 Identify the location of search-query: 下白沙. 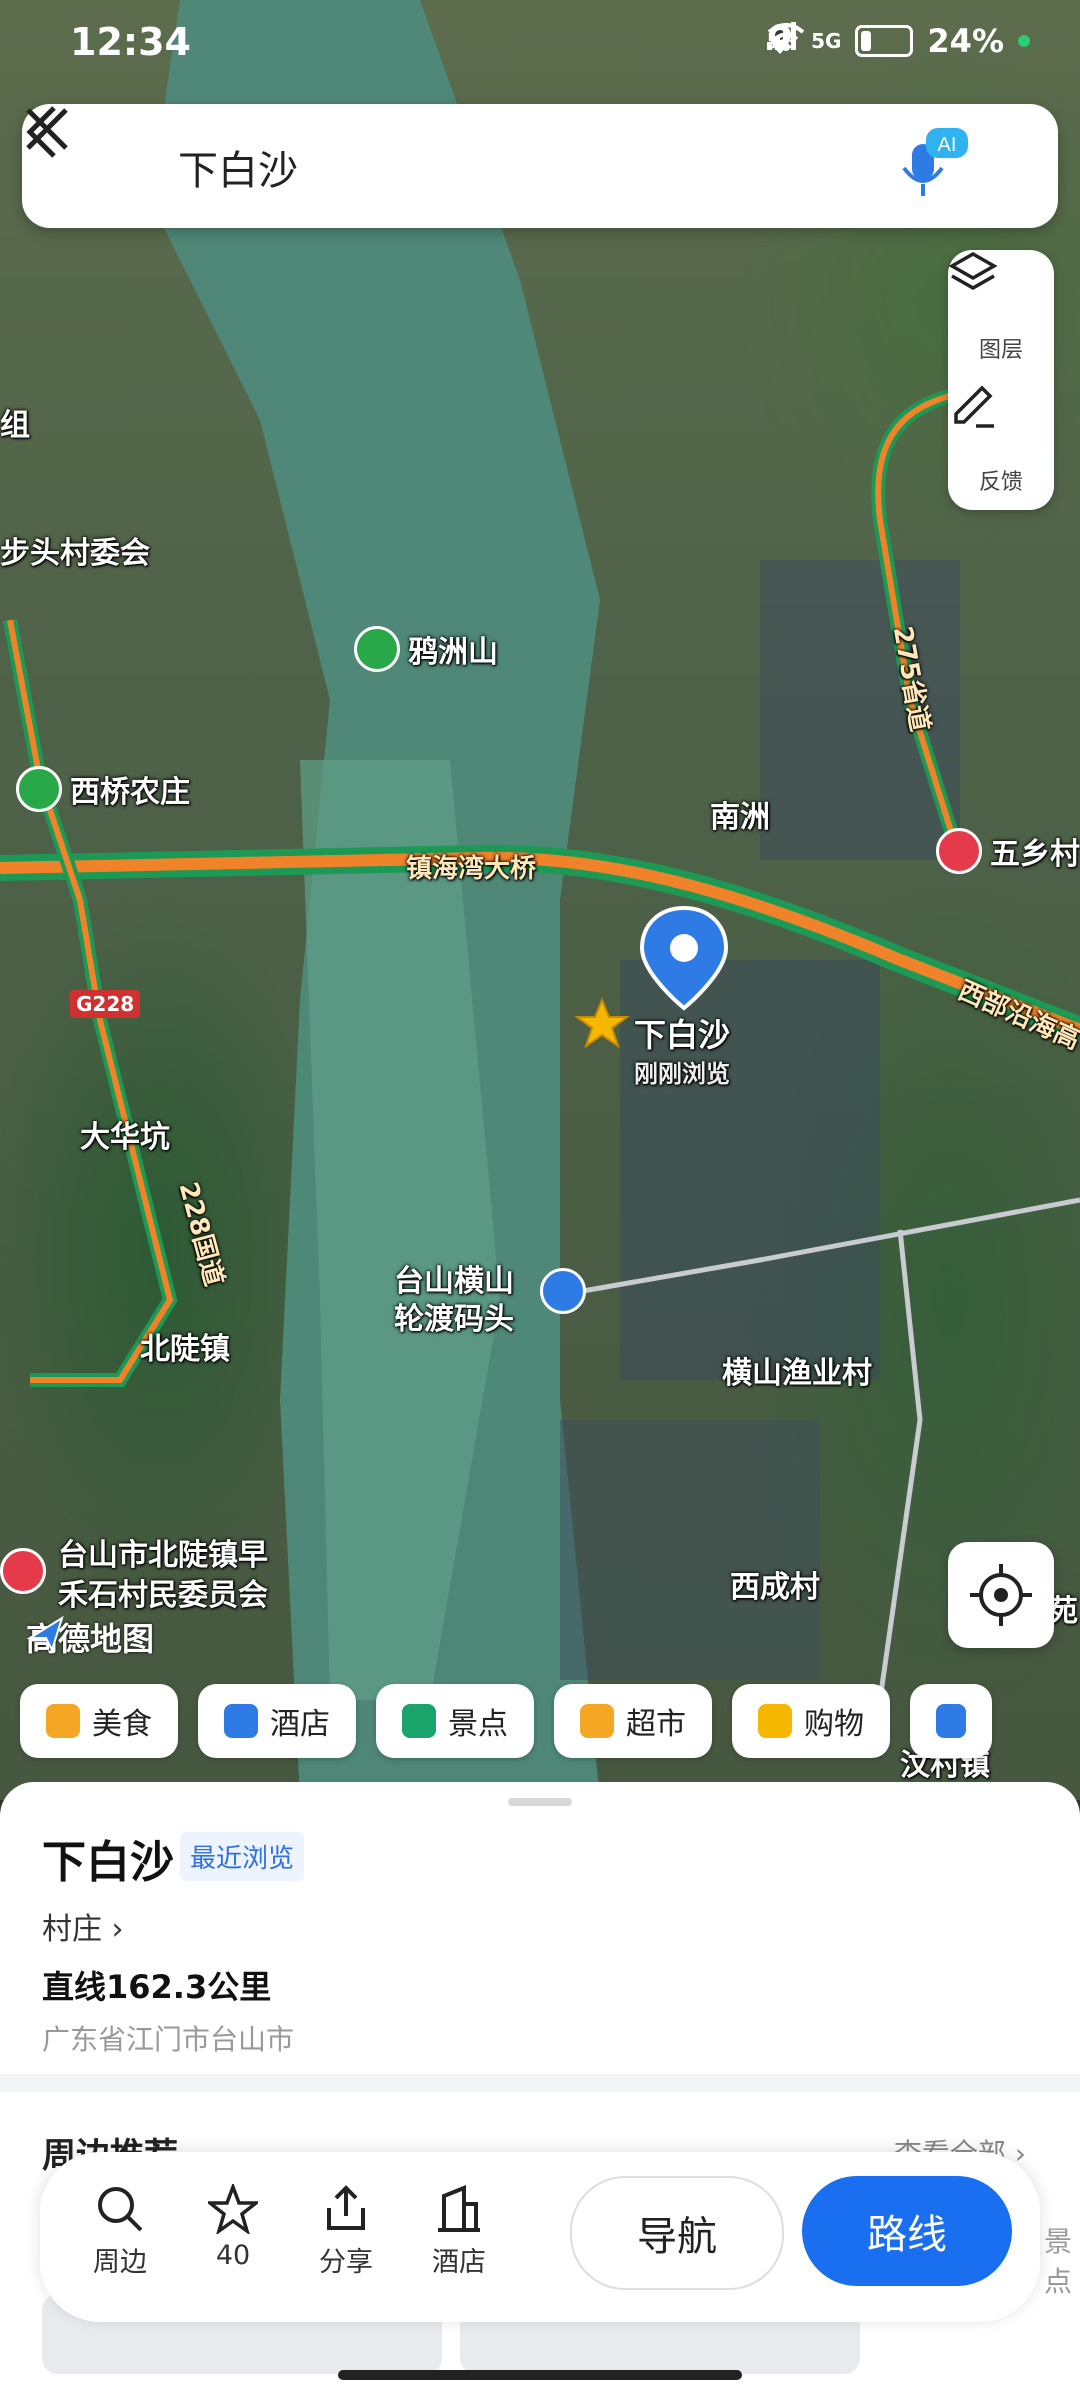
(238, 167).